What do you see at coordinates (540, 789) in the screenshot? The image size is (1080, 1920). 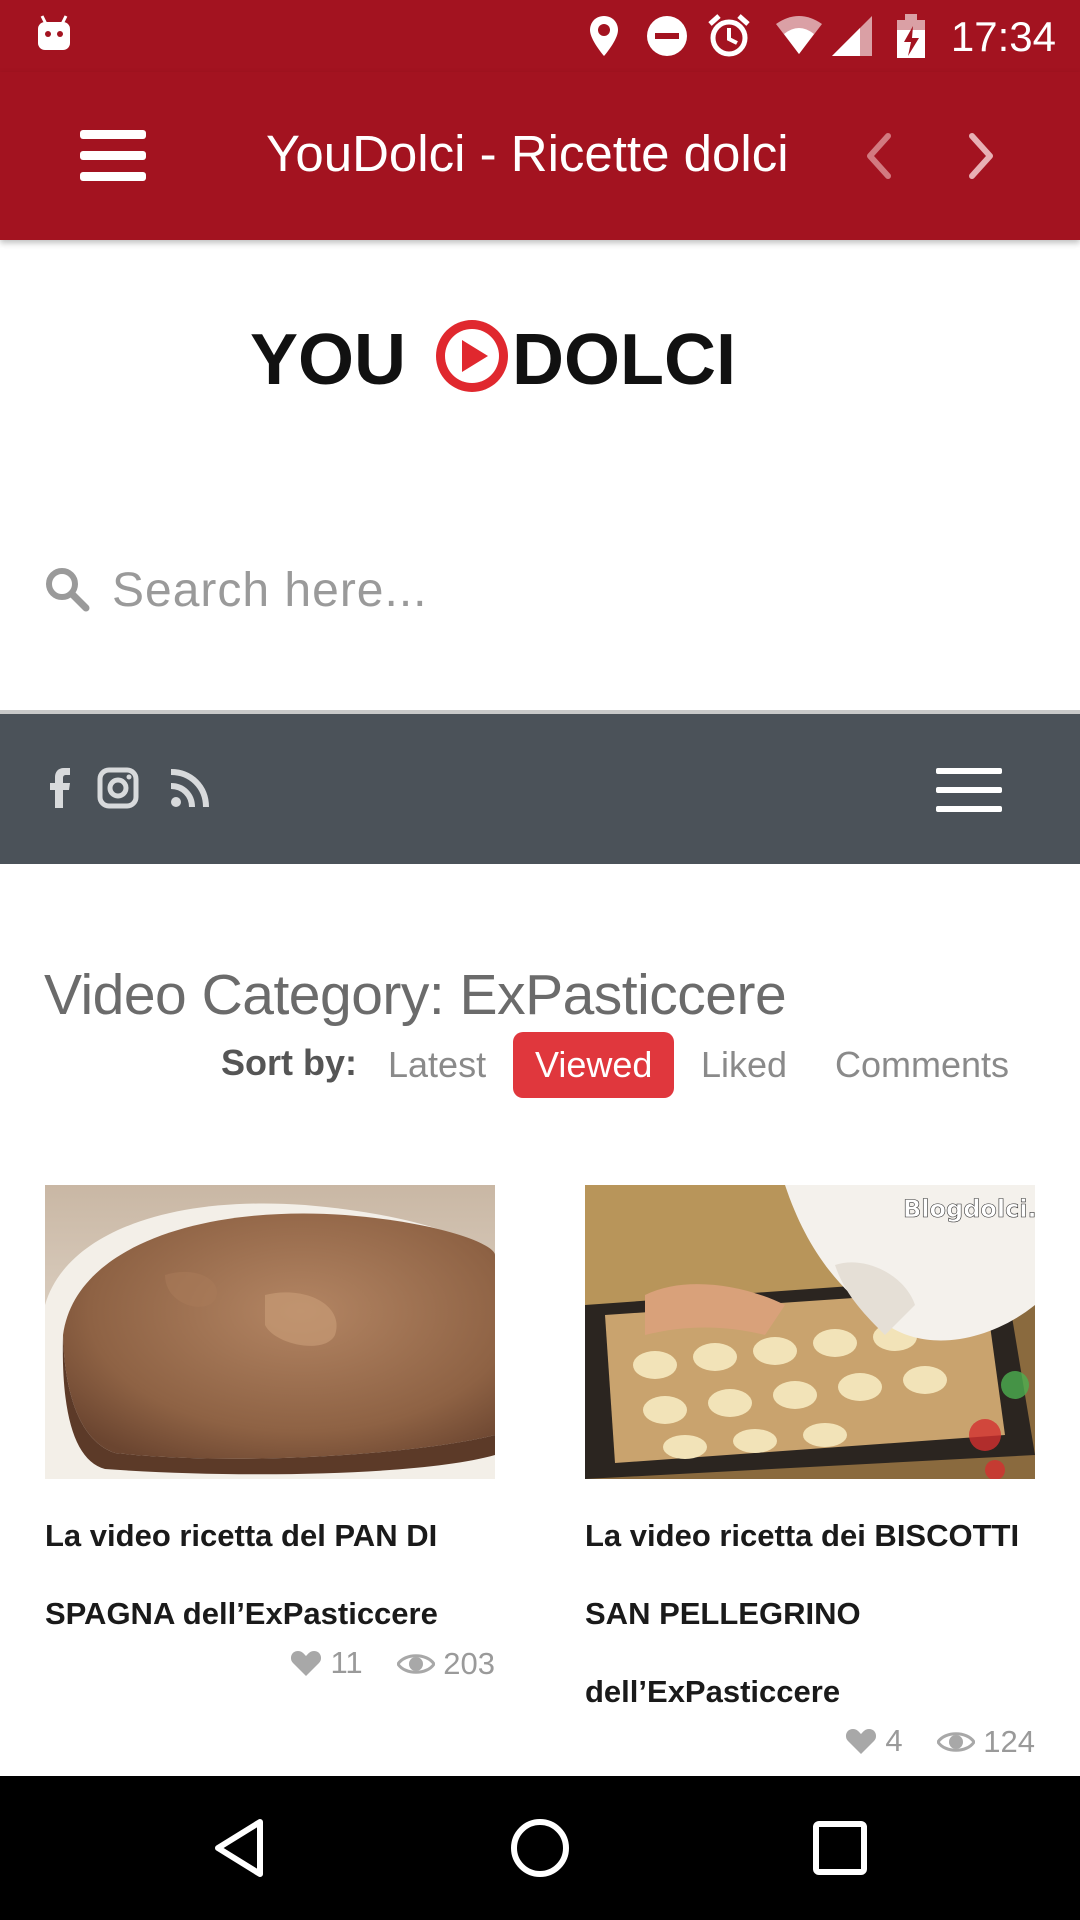 I see `social-bar` at bounding box center [540, 789].